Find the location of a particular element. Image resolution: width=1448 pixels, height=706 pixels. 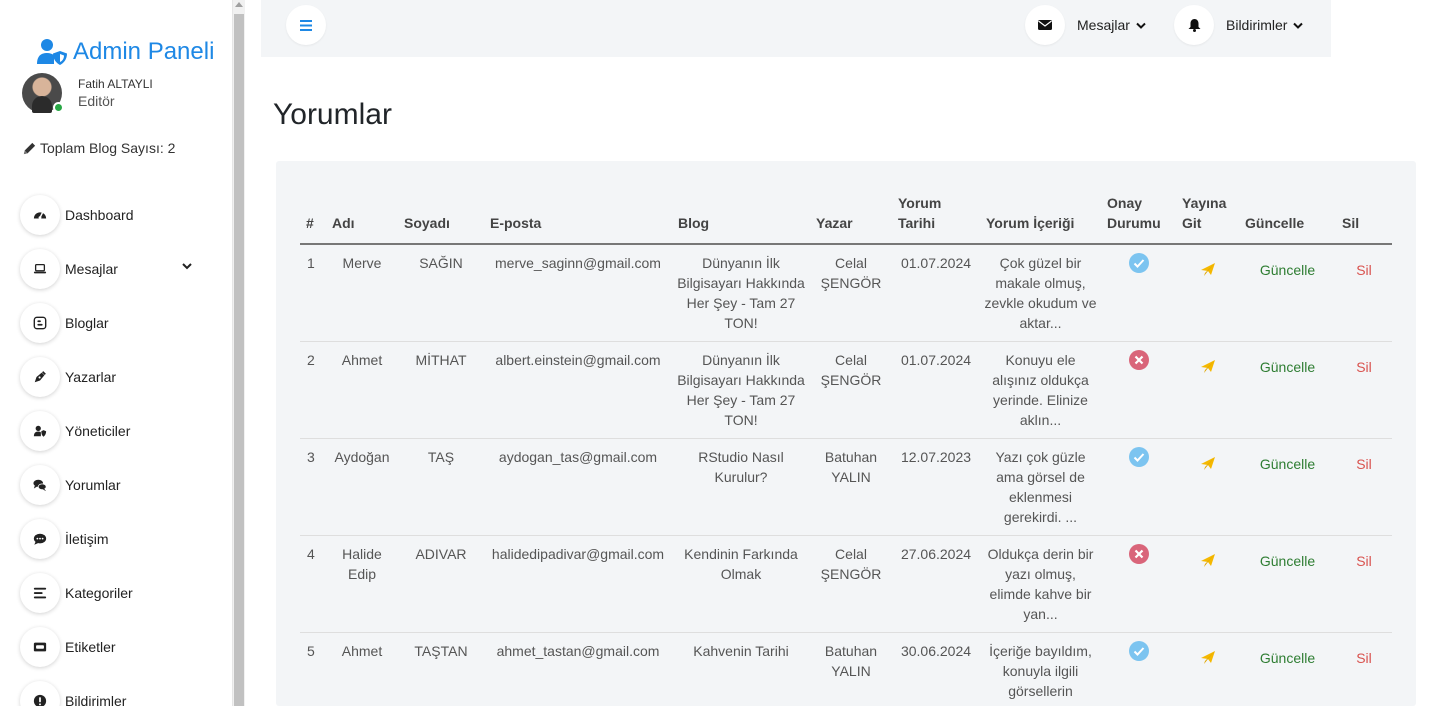

sidebar-item-bloglar: Bloglar is located at coordinates (120, 323).